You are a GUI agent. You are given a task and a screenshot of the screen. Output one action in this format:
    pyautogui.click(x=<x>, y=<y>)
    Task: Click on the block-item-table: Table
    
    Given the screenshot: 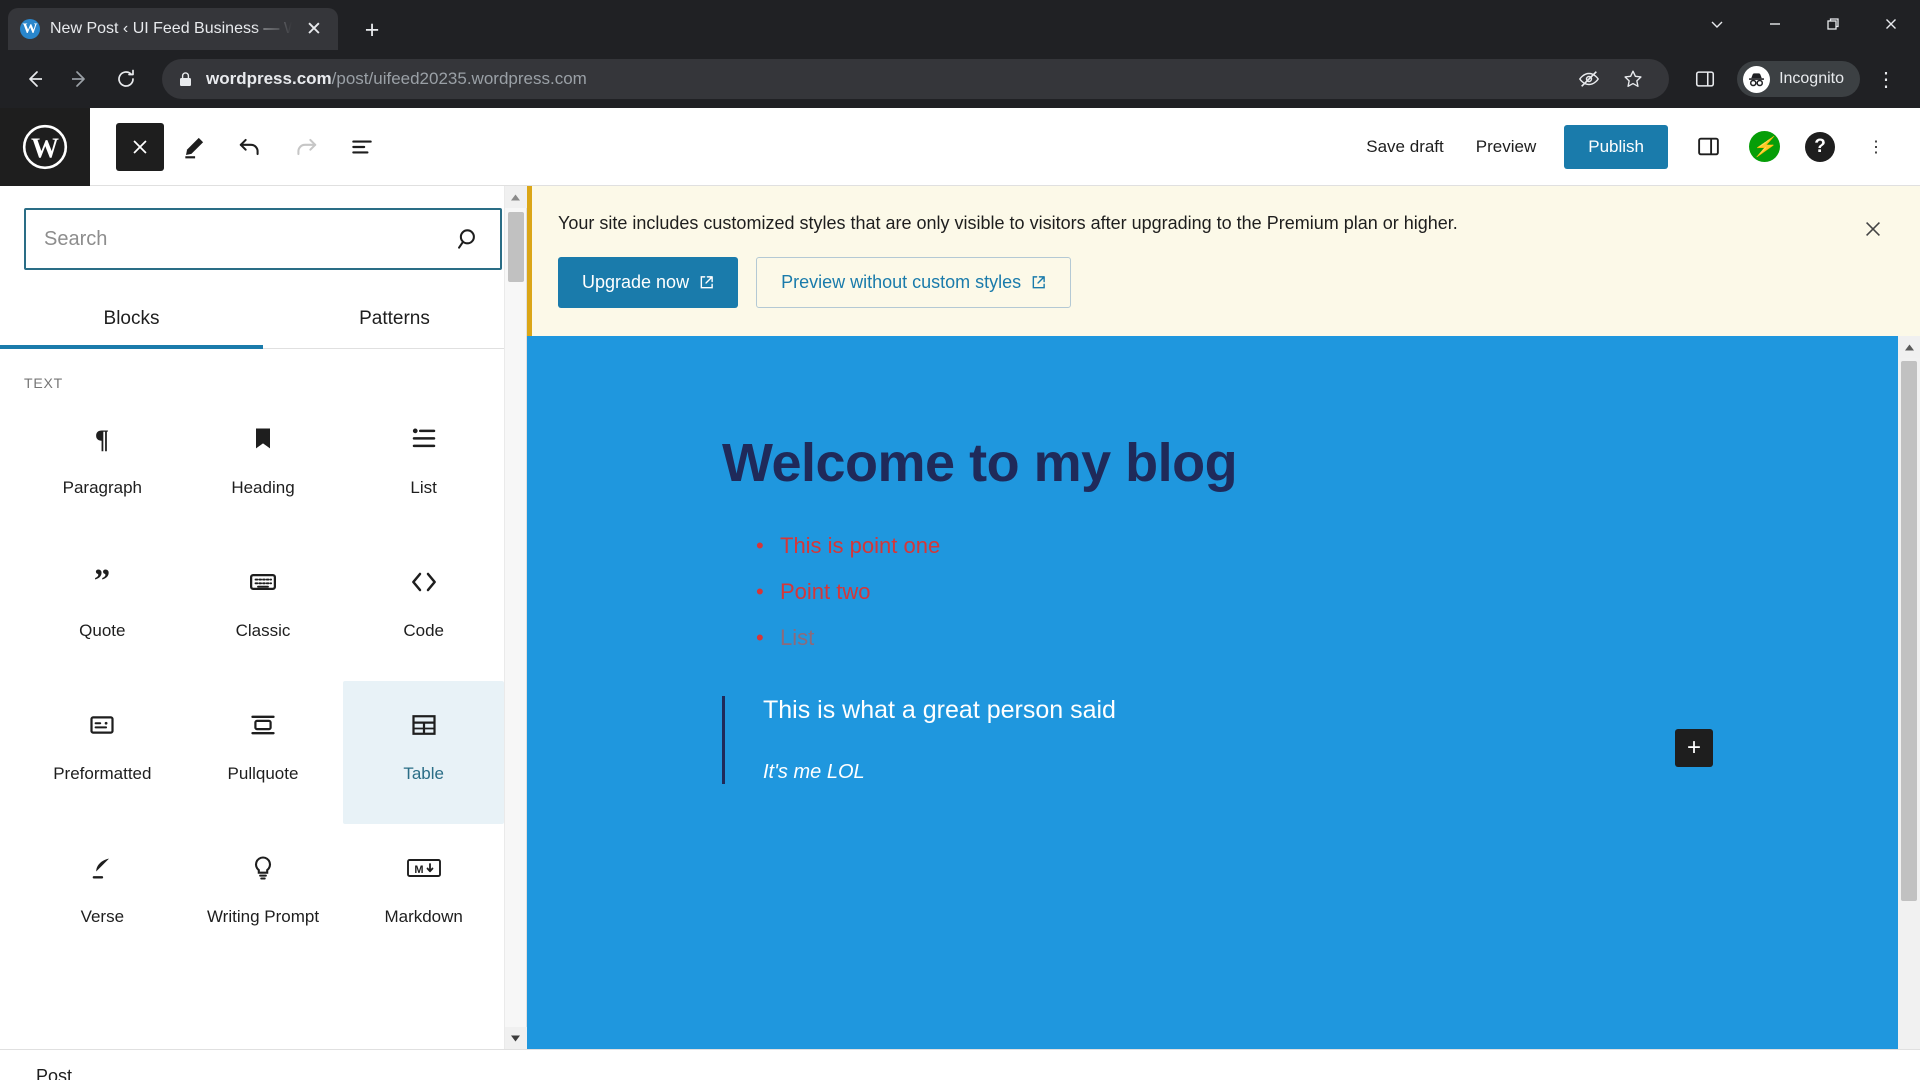 What is the action you would take?
    pyautogui.click(x=423, y=752)
    